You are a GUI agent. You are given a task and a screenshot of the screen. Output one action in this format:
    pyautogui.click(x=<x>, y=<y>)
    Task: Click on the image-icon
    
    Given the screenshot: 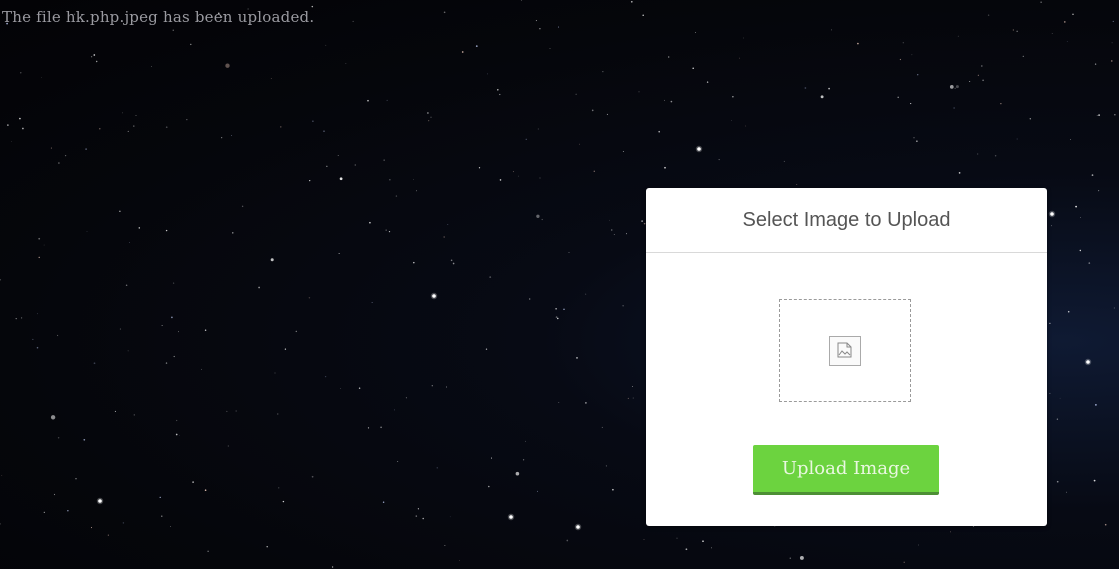 What is the action you would take?
    pyautogui.click(x=845, y=350)
    